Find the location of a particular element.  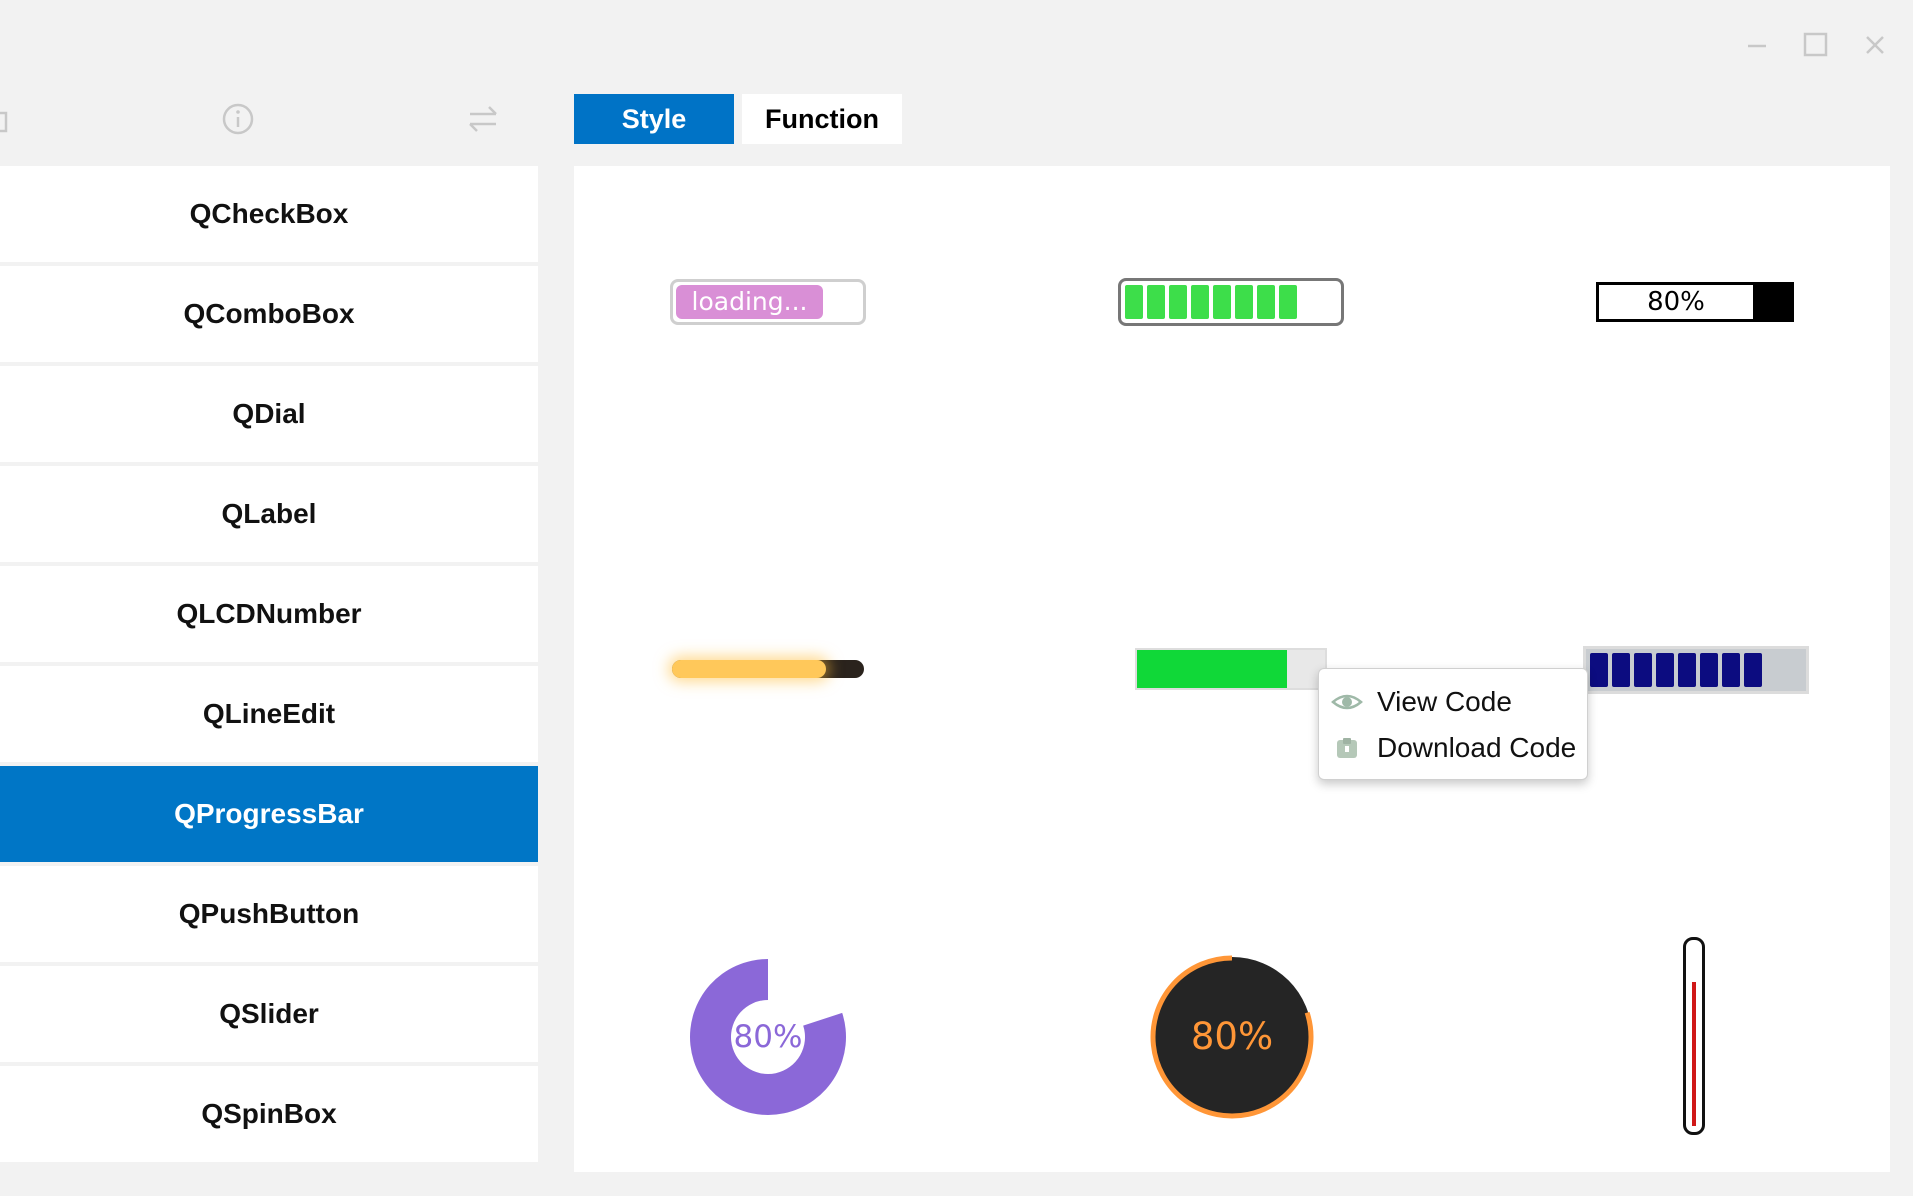

context-menu: View Code Download Code is located at coordinates (1453, 724).